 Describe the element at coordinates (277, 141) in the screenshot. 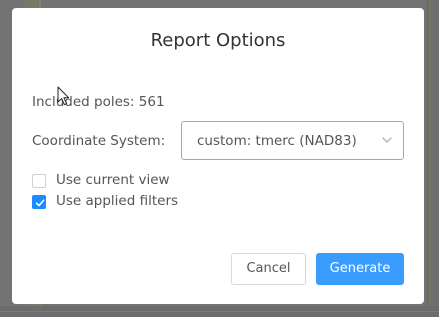

I see `coordinate-system-value: custom: tmerc (NAD83)` at that location.